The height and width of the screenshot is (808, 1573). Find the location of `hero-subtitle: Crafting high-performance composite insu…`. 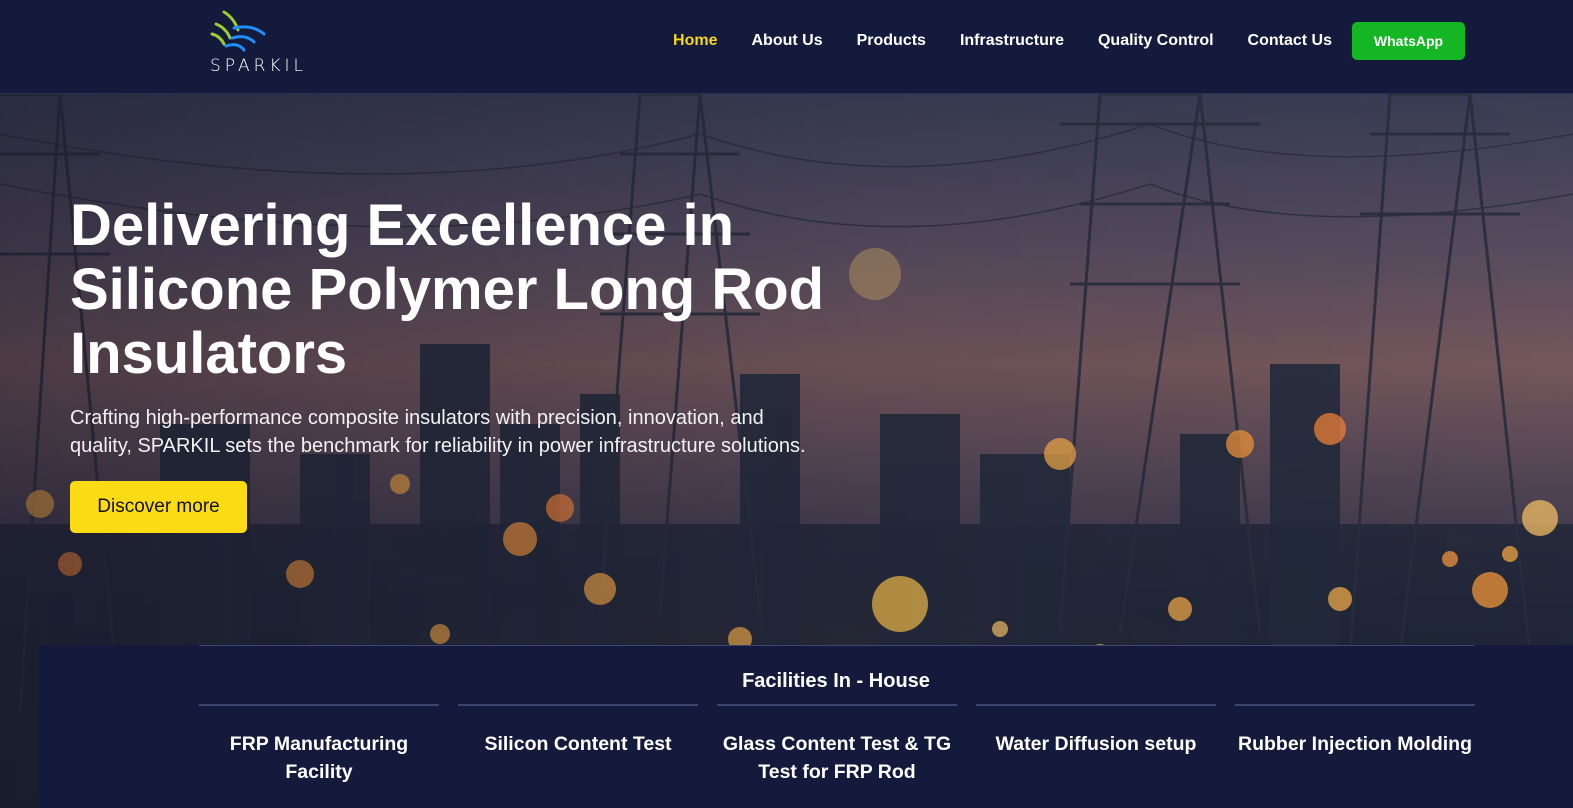

hero-subtitle: Crafting high-performance composite insu… is located at coordinates (438, 432).